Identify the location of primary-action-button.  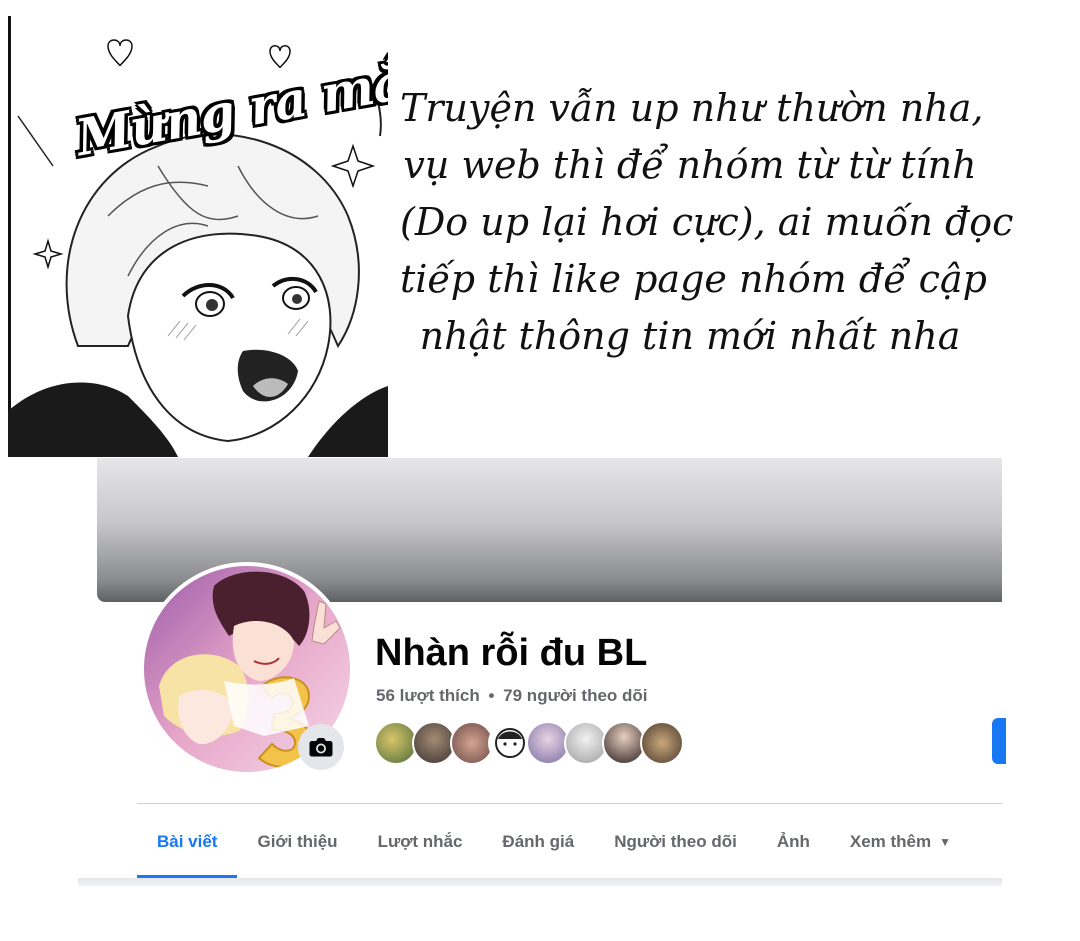
(999, 741).